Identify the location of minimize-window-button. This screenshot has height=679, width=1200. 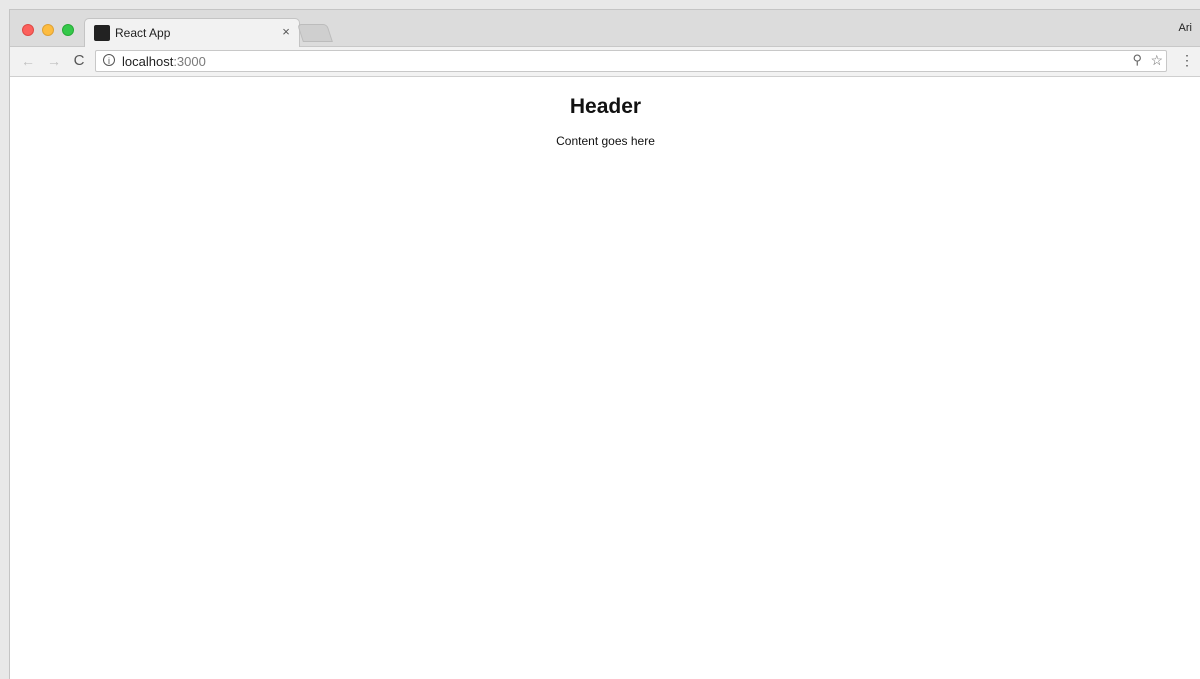
(48, 30).